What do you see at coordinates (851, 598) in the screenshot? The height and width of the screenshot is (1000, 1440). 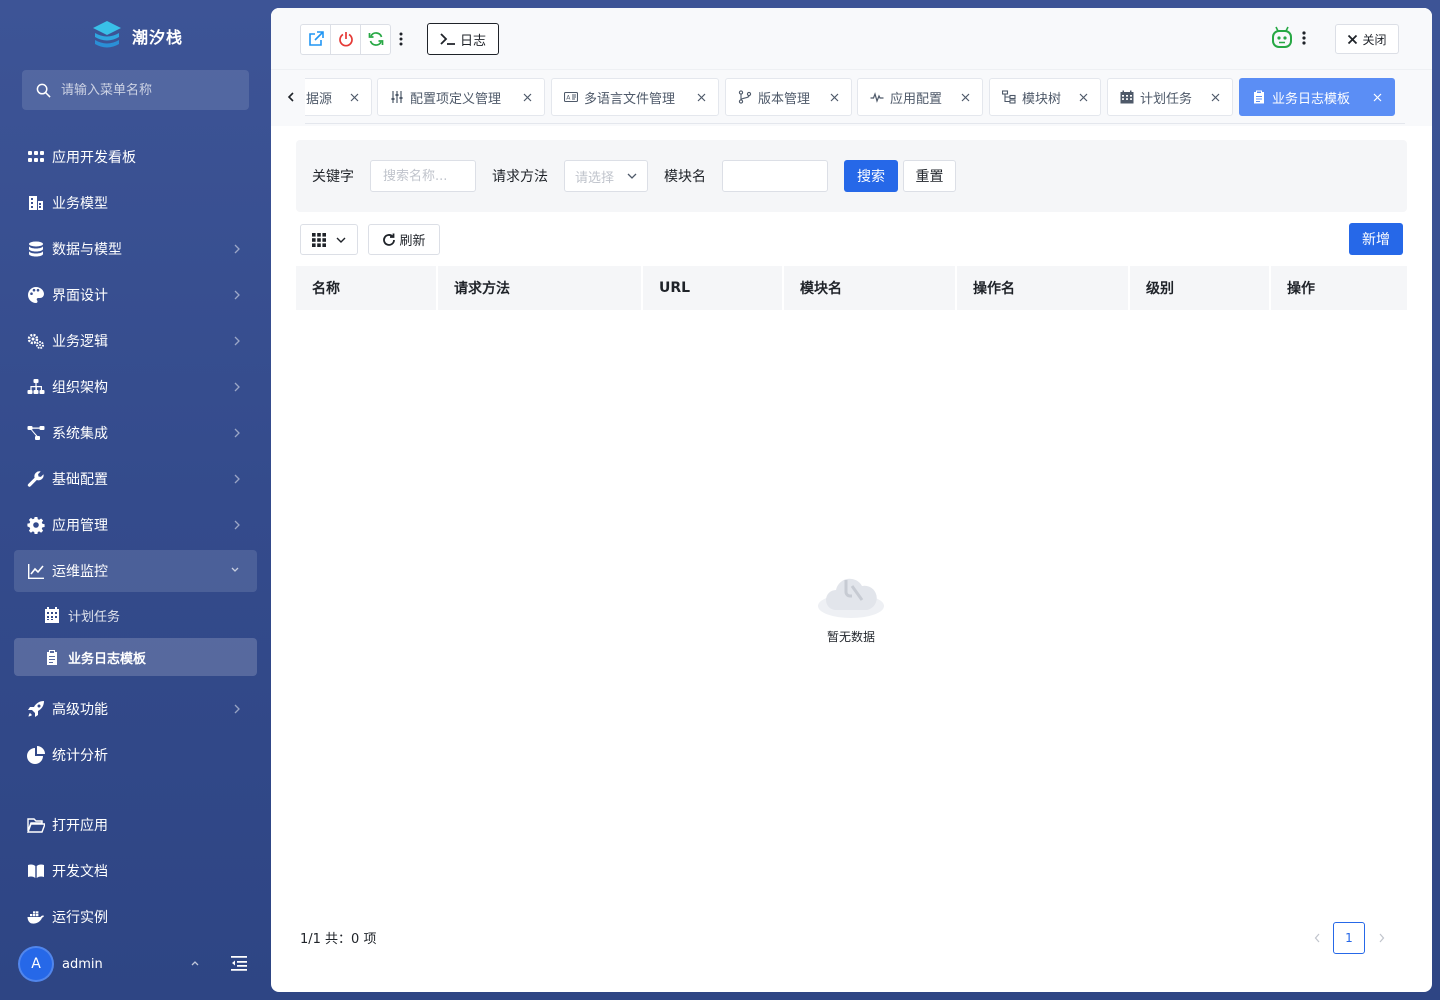 I see `empty-cloud-icon` at bounding box center [851, 598].